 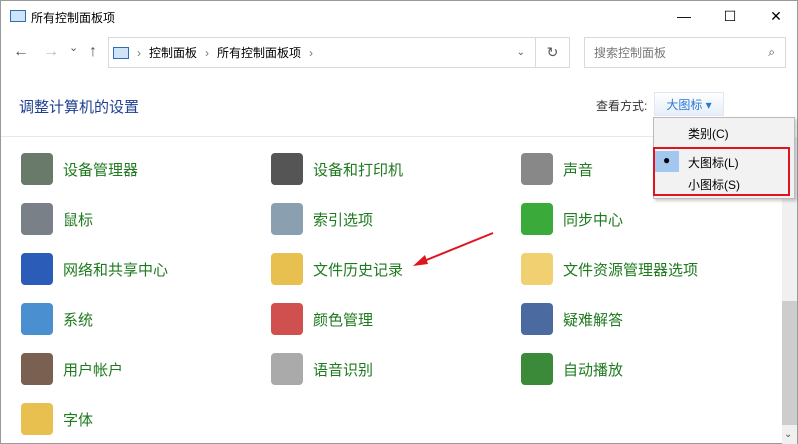 What do you see at coordinates (685, 52) in the screenshot?
I see `search-input: 搜索控制面板 ⌕` at bounding box center [685, 52].